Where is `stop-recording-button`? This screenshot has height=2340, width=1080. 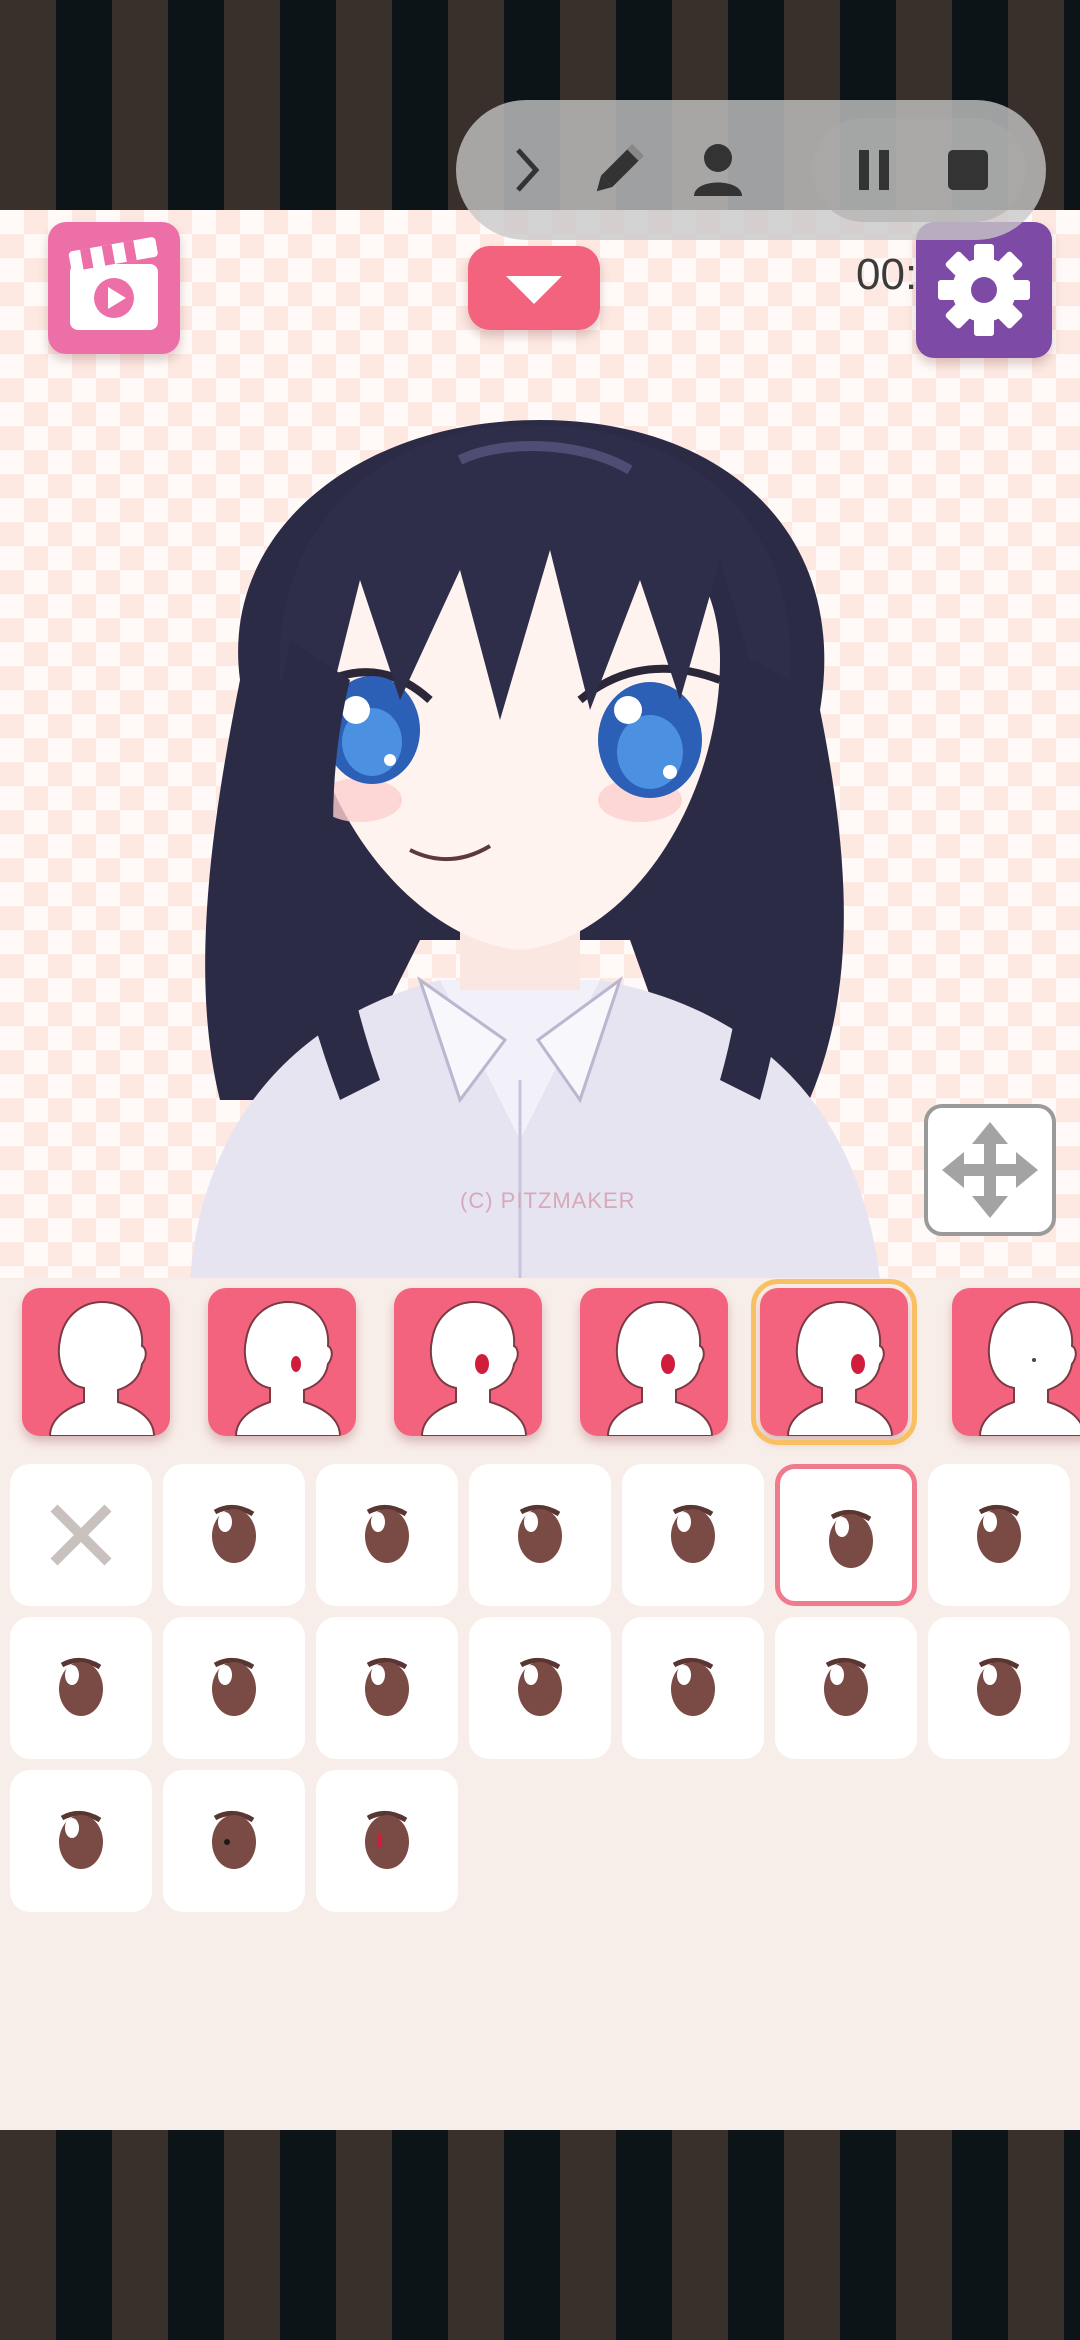
stop-recording-button is located at coordinates (968, 170).